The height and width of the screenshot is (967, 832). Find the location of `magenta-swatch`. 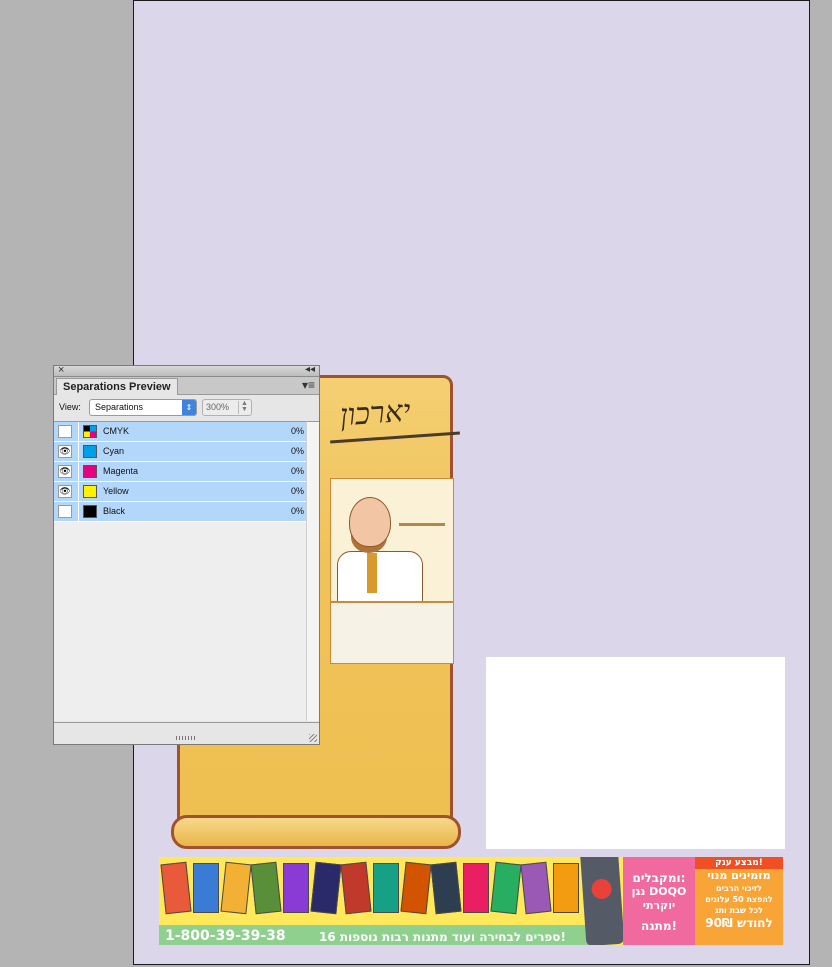

magenta-swatch is located at coordinates (90, 471).